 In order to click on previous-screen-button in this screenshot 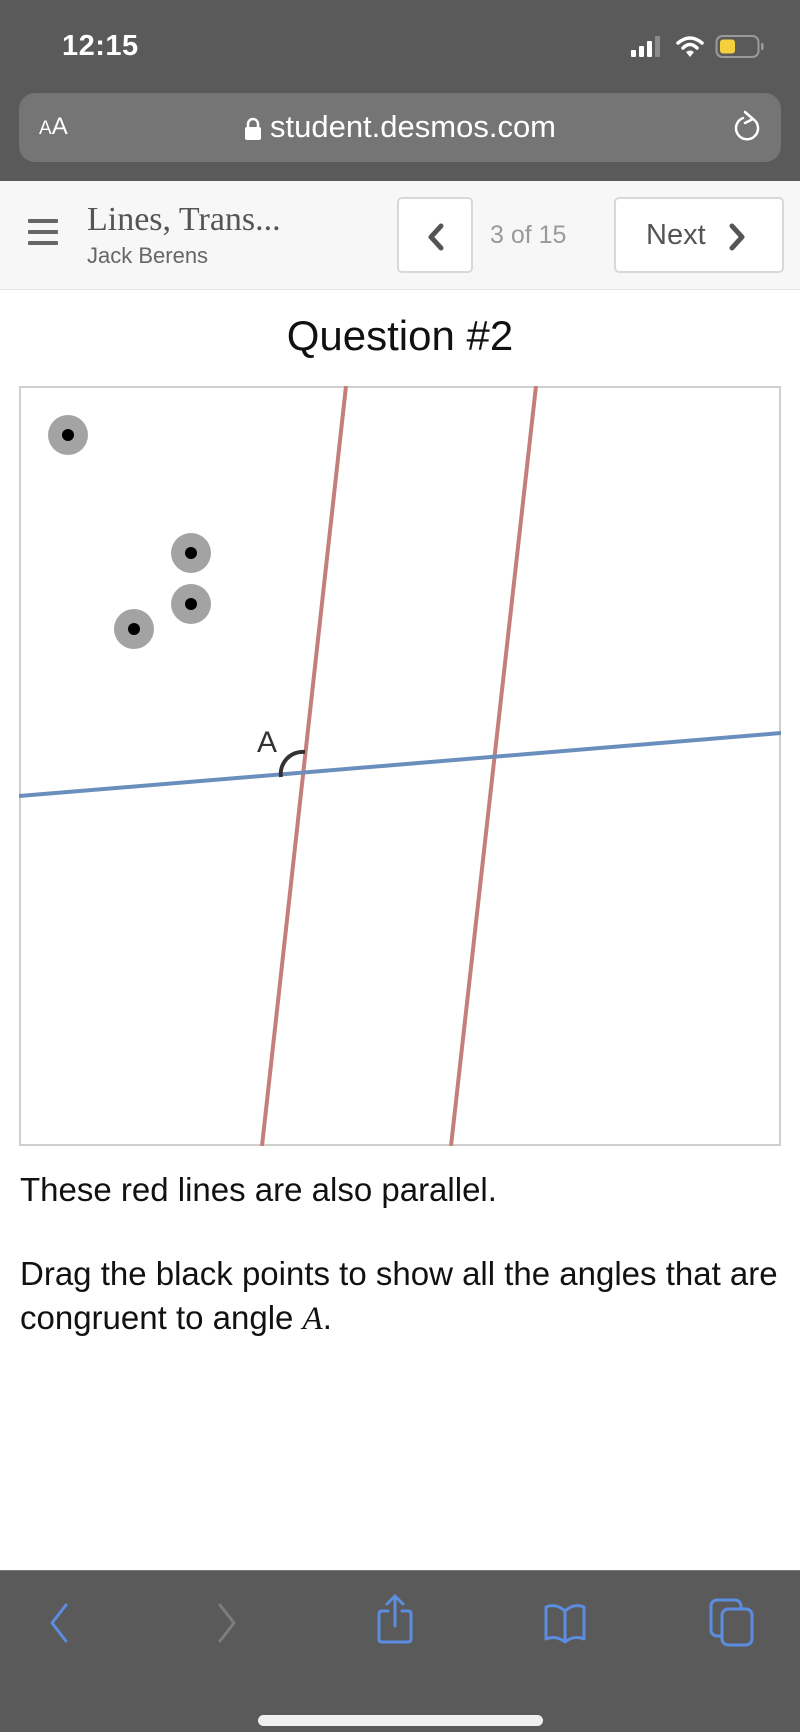, I will do `click(435, 235)`.